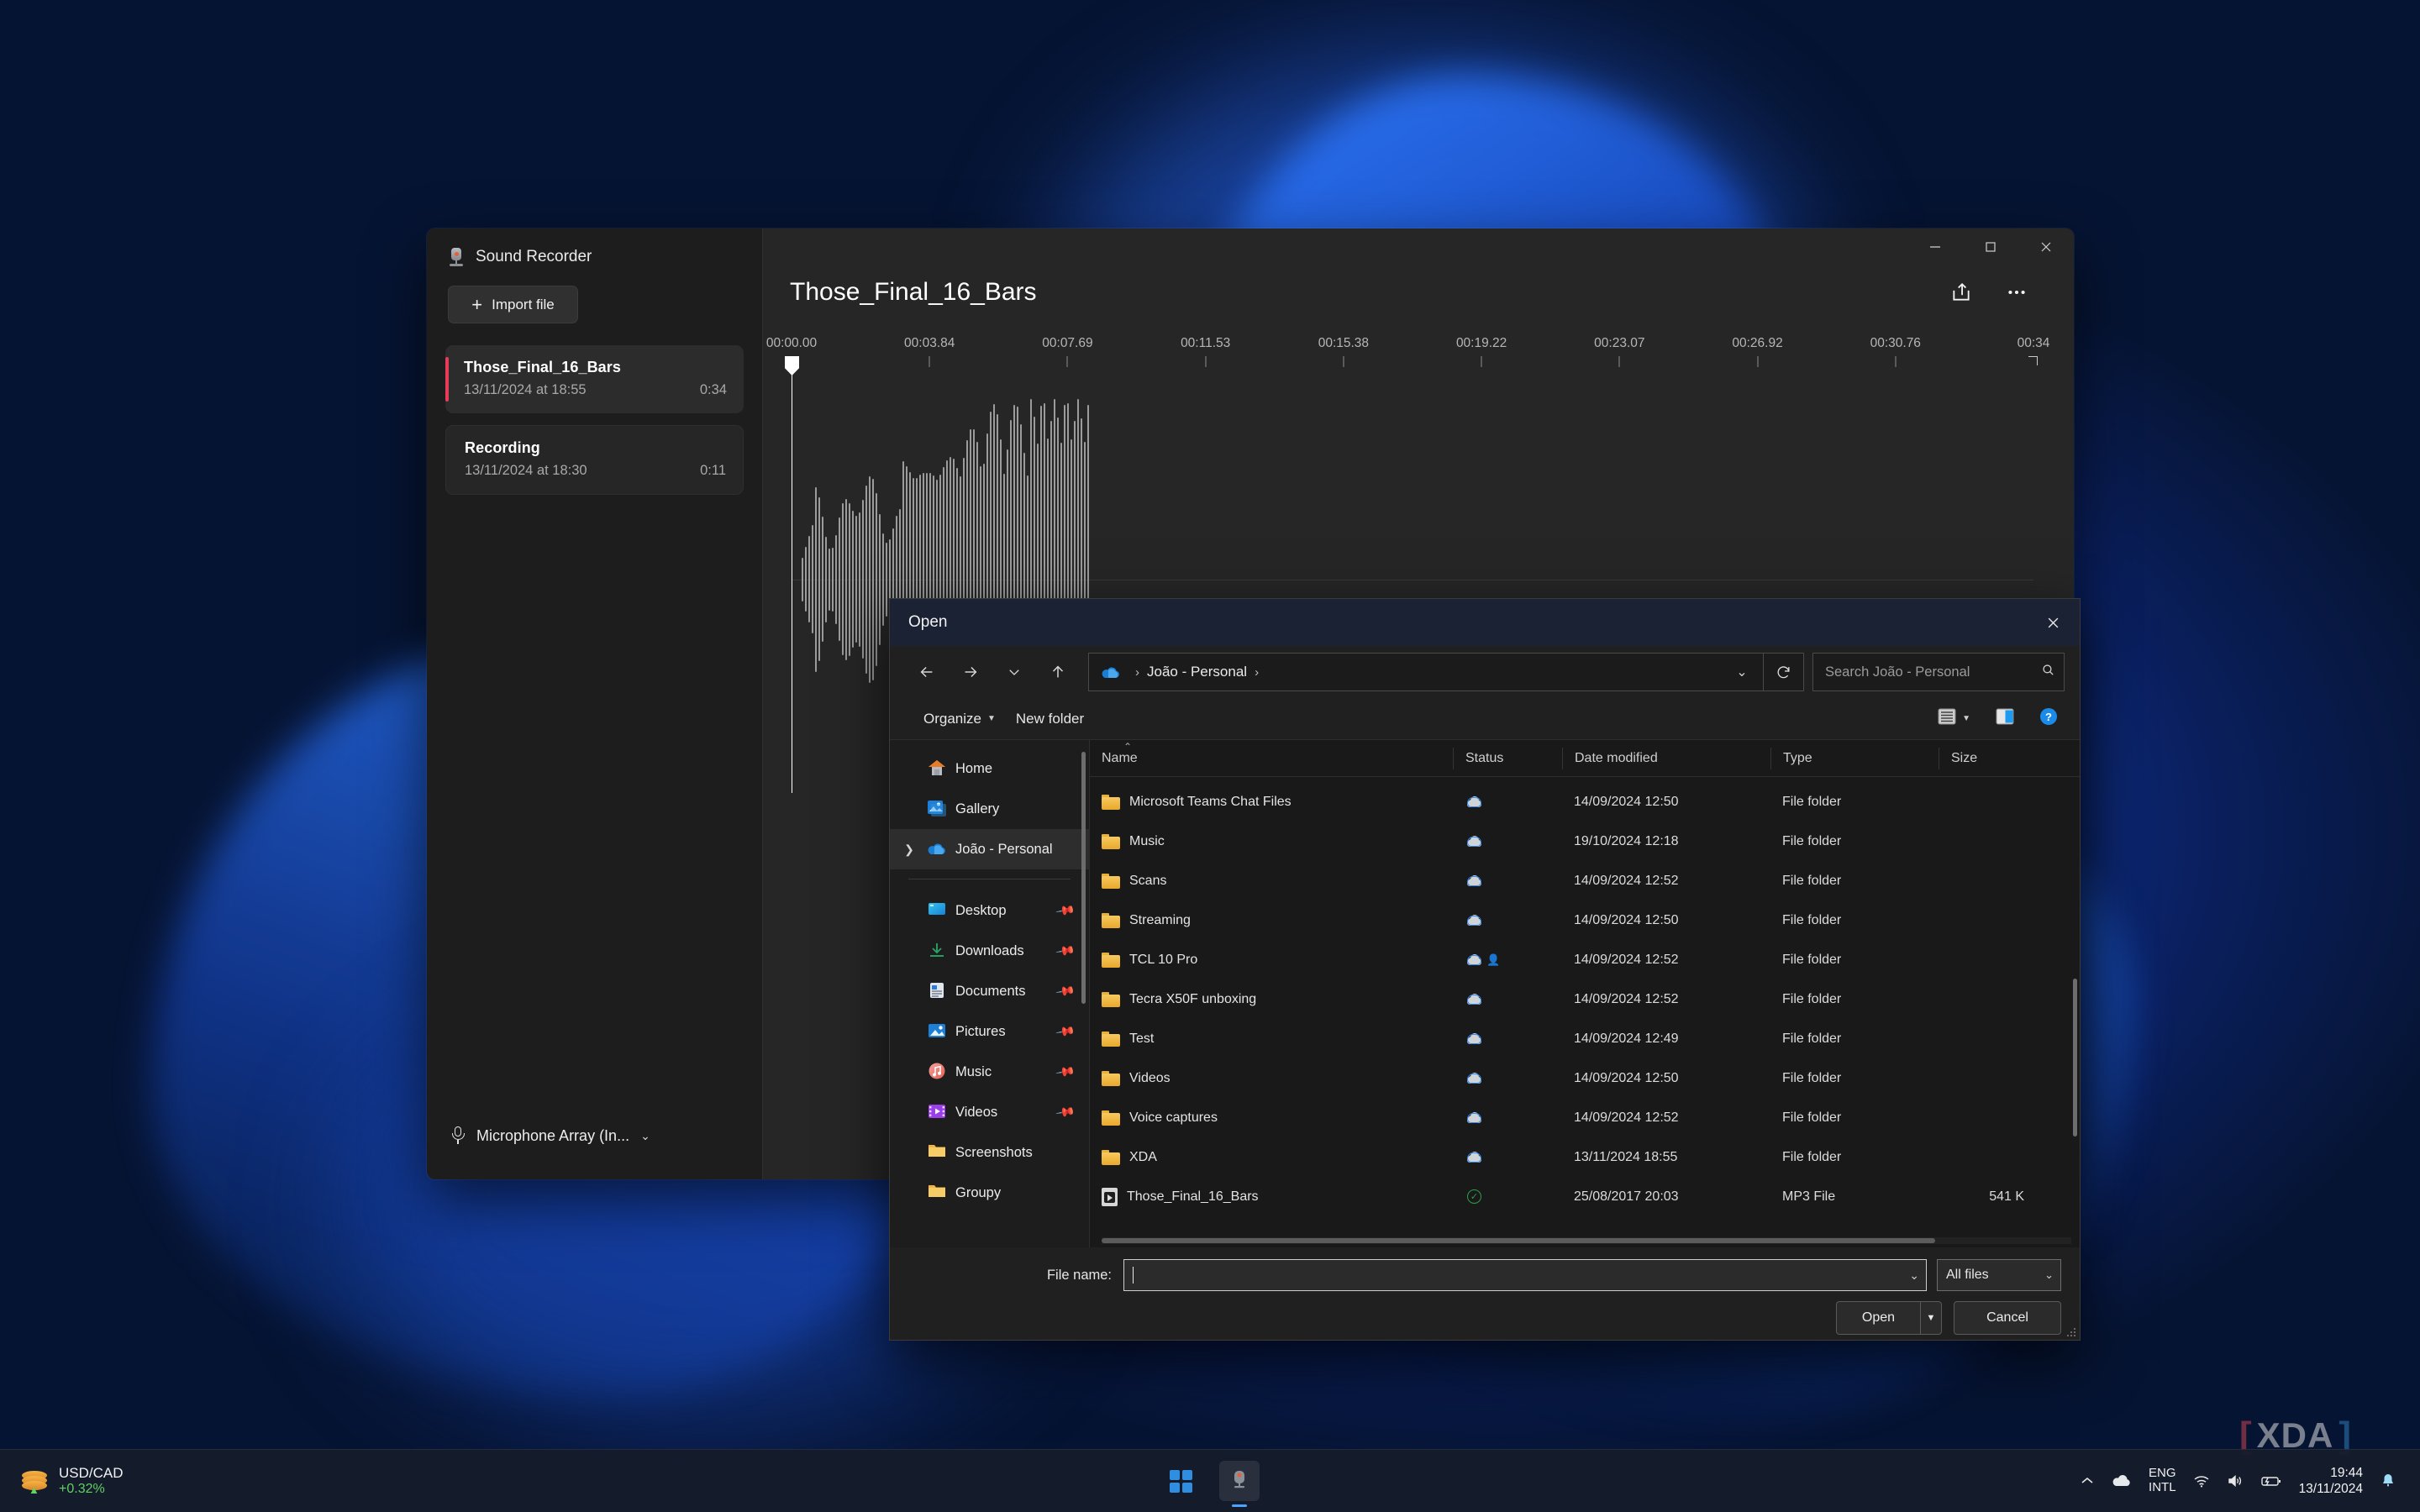 The width and height of the screenshot is (2420, 1512). What do you see at coordinates (1585, 841) in the screenshot?
I see `table-row: Music 19/10/2024 12:18 File folder` at bounding box center [1585, 841].